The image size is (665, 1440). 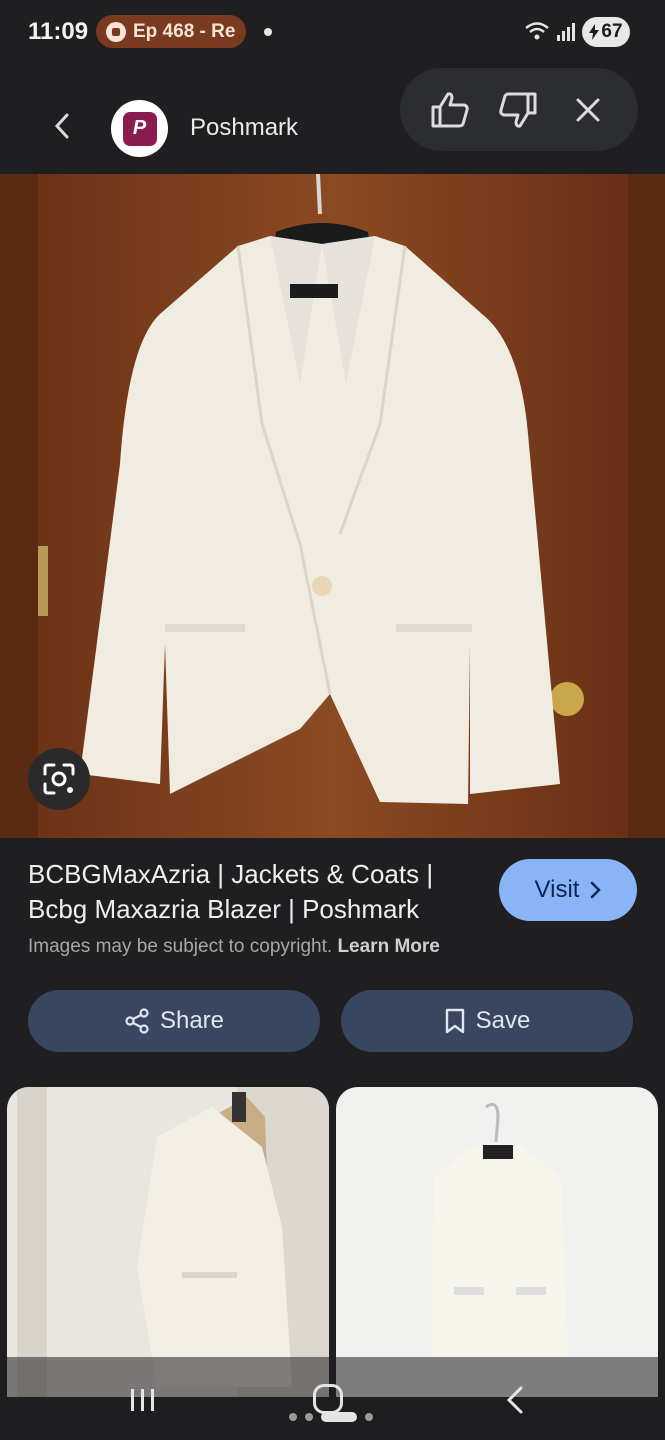 I want to click on chevron-left-icon, so click(x=61, y=126).